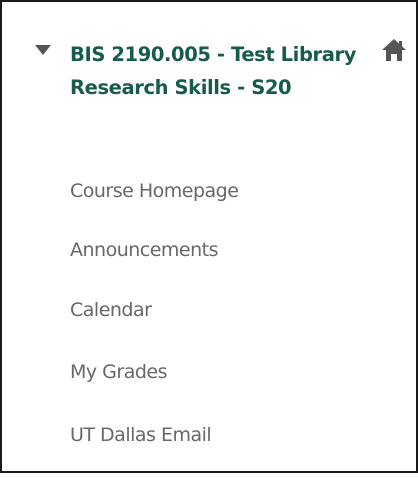 The width and height of the screenshot is (418, 478). I want to click on nav-item-announcements: Announcements, so click(154, 261).